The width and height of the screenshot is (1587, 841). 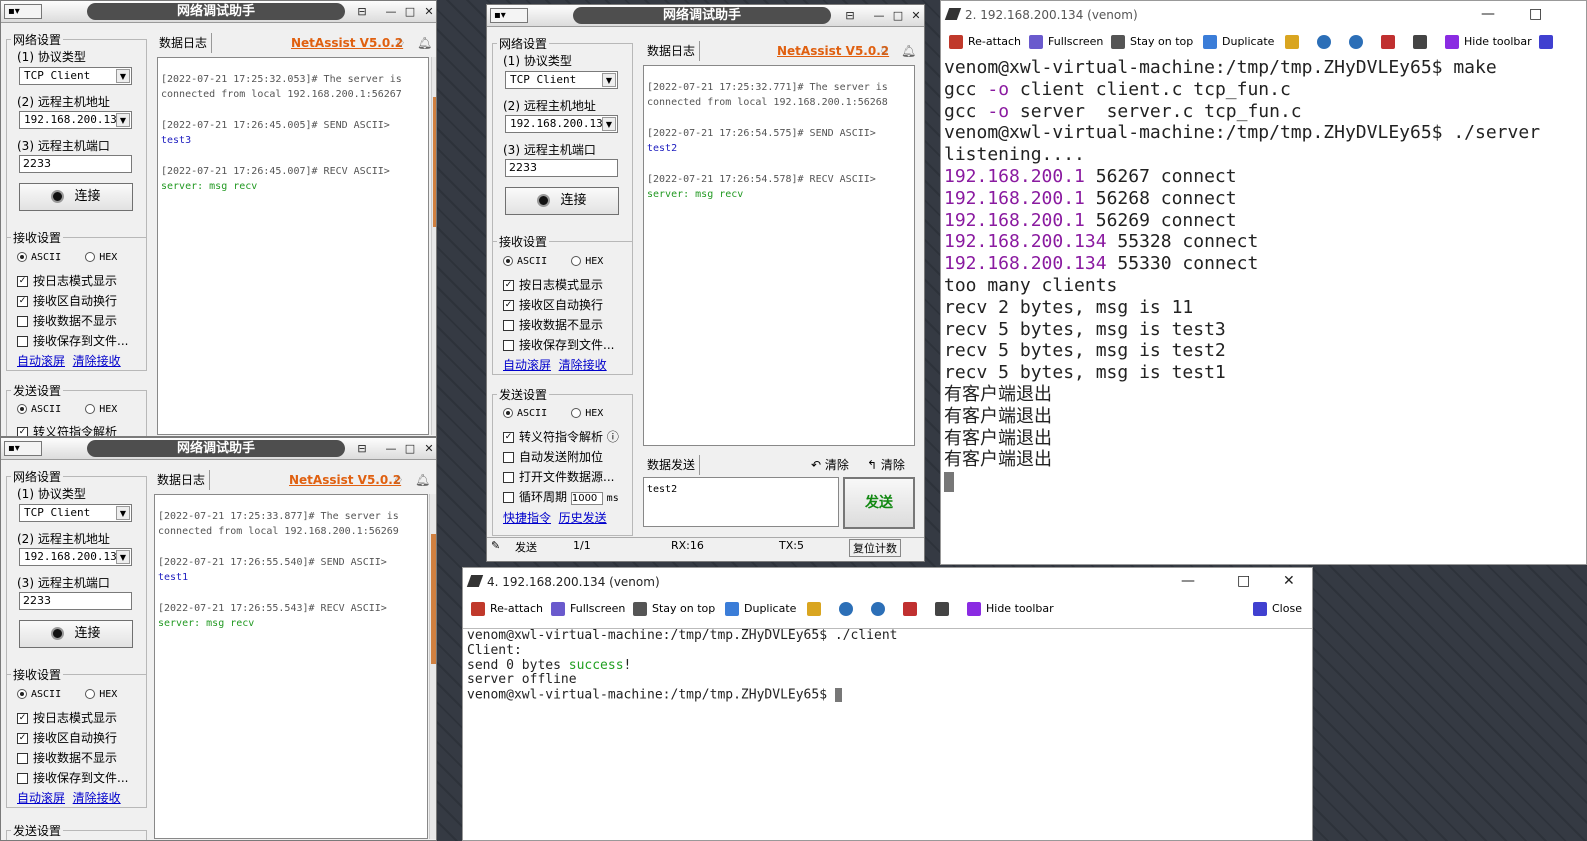 I want to click on clear-send-b-button: ↰ 清除, so click(x=886, y=465).